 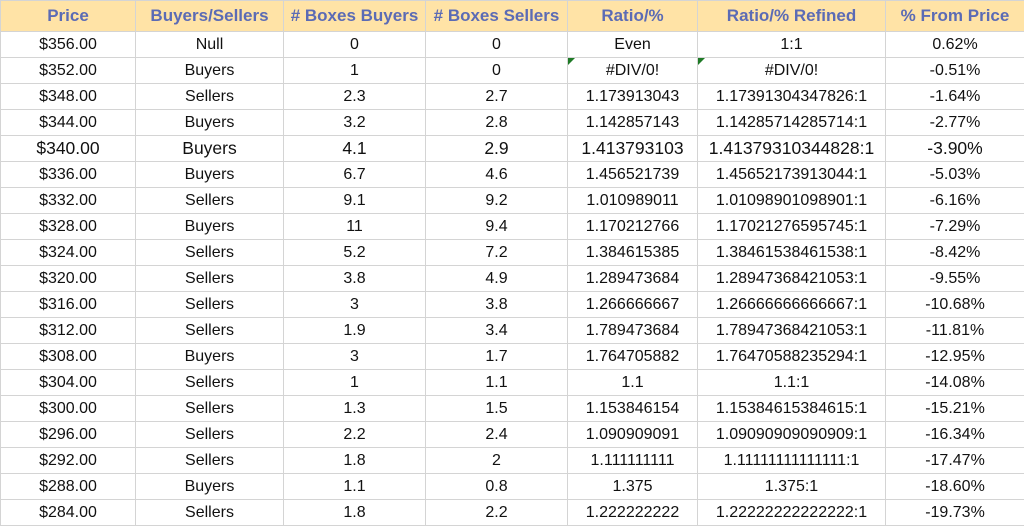 What do you see at coordinates (354, 16) in the screenshot?
I see `header-boxes-buyers: # Boxes Buyers` at bounding box center [354, 16].